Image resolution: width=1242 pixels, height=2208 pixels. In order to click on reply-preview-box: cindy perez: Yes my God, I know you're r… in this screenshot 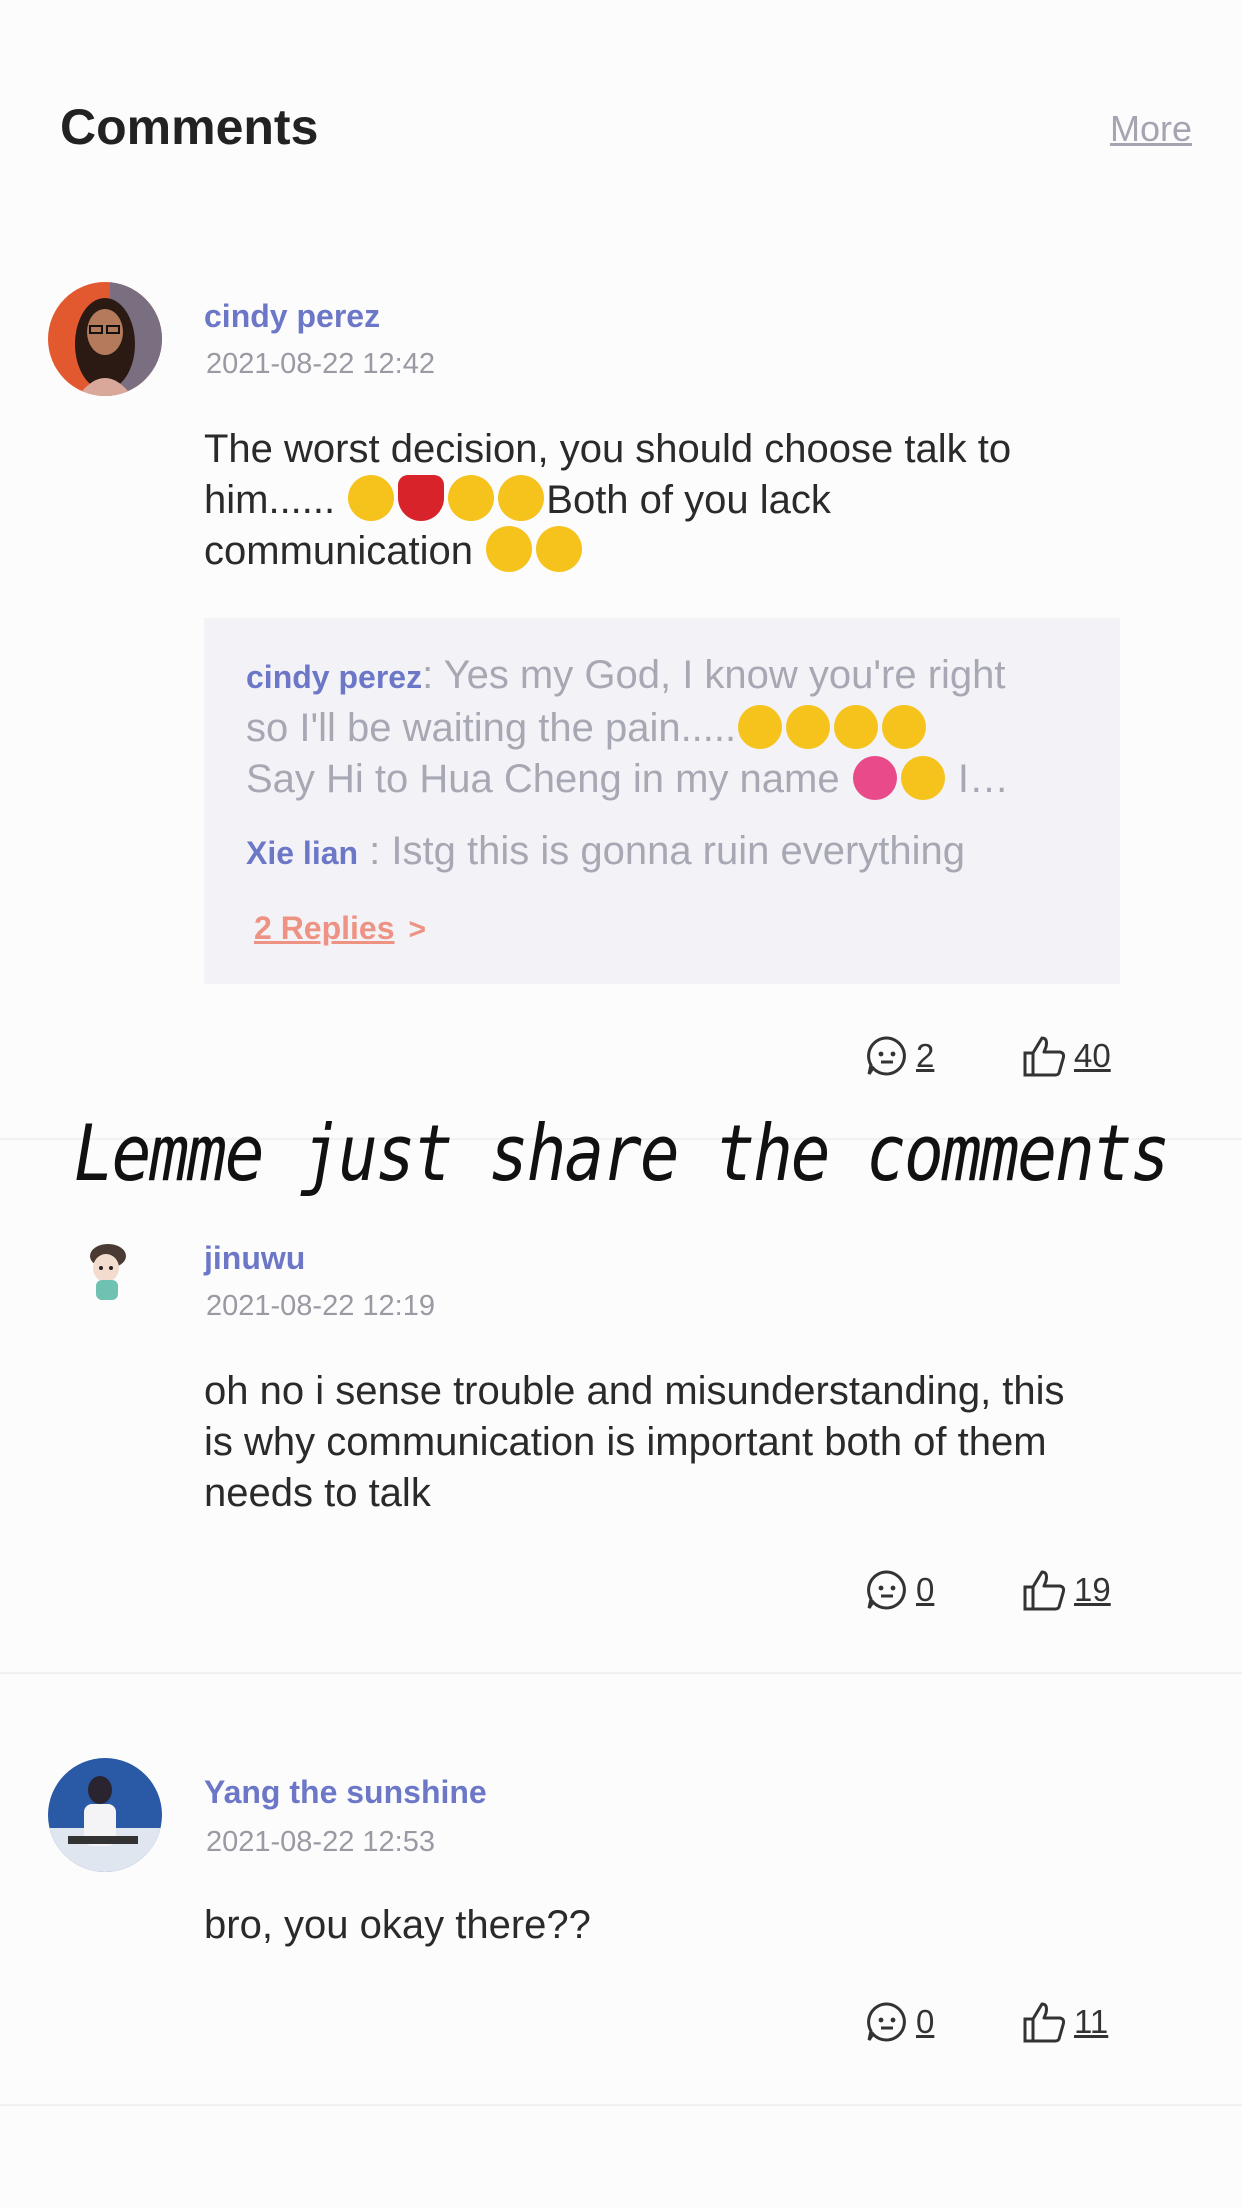, I will do `click(662, 801)`.